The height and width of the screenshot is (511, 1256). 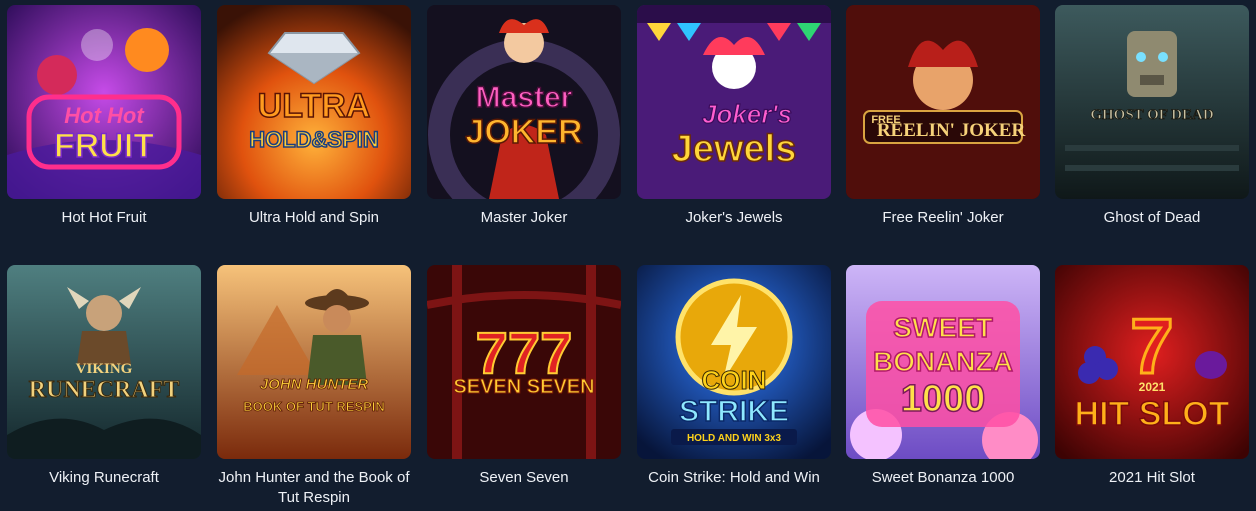 What do you see at coordinates (104, 146) in the screenshot?
I see `art-text-2: FRUIT` at bounding box center [104, 146].